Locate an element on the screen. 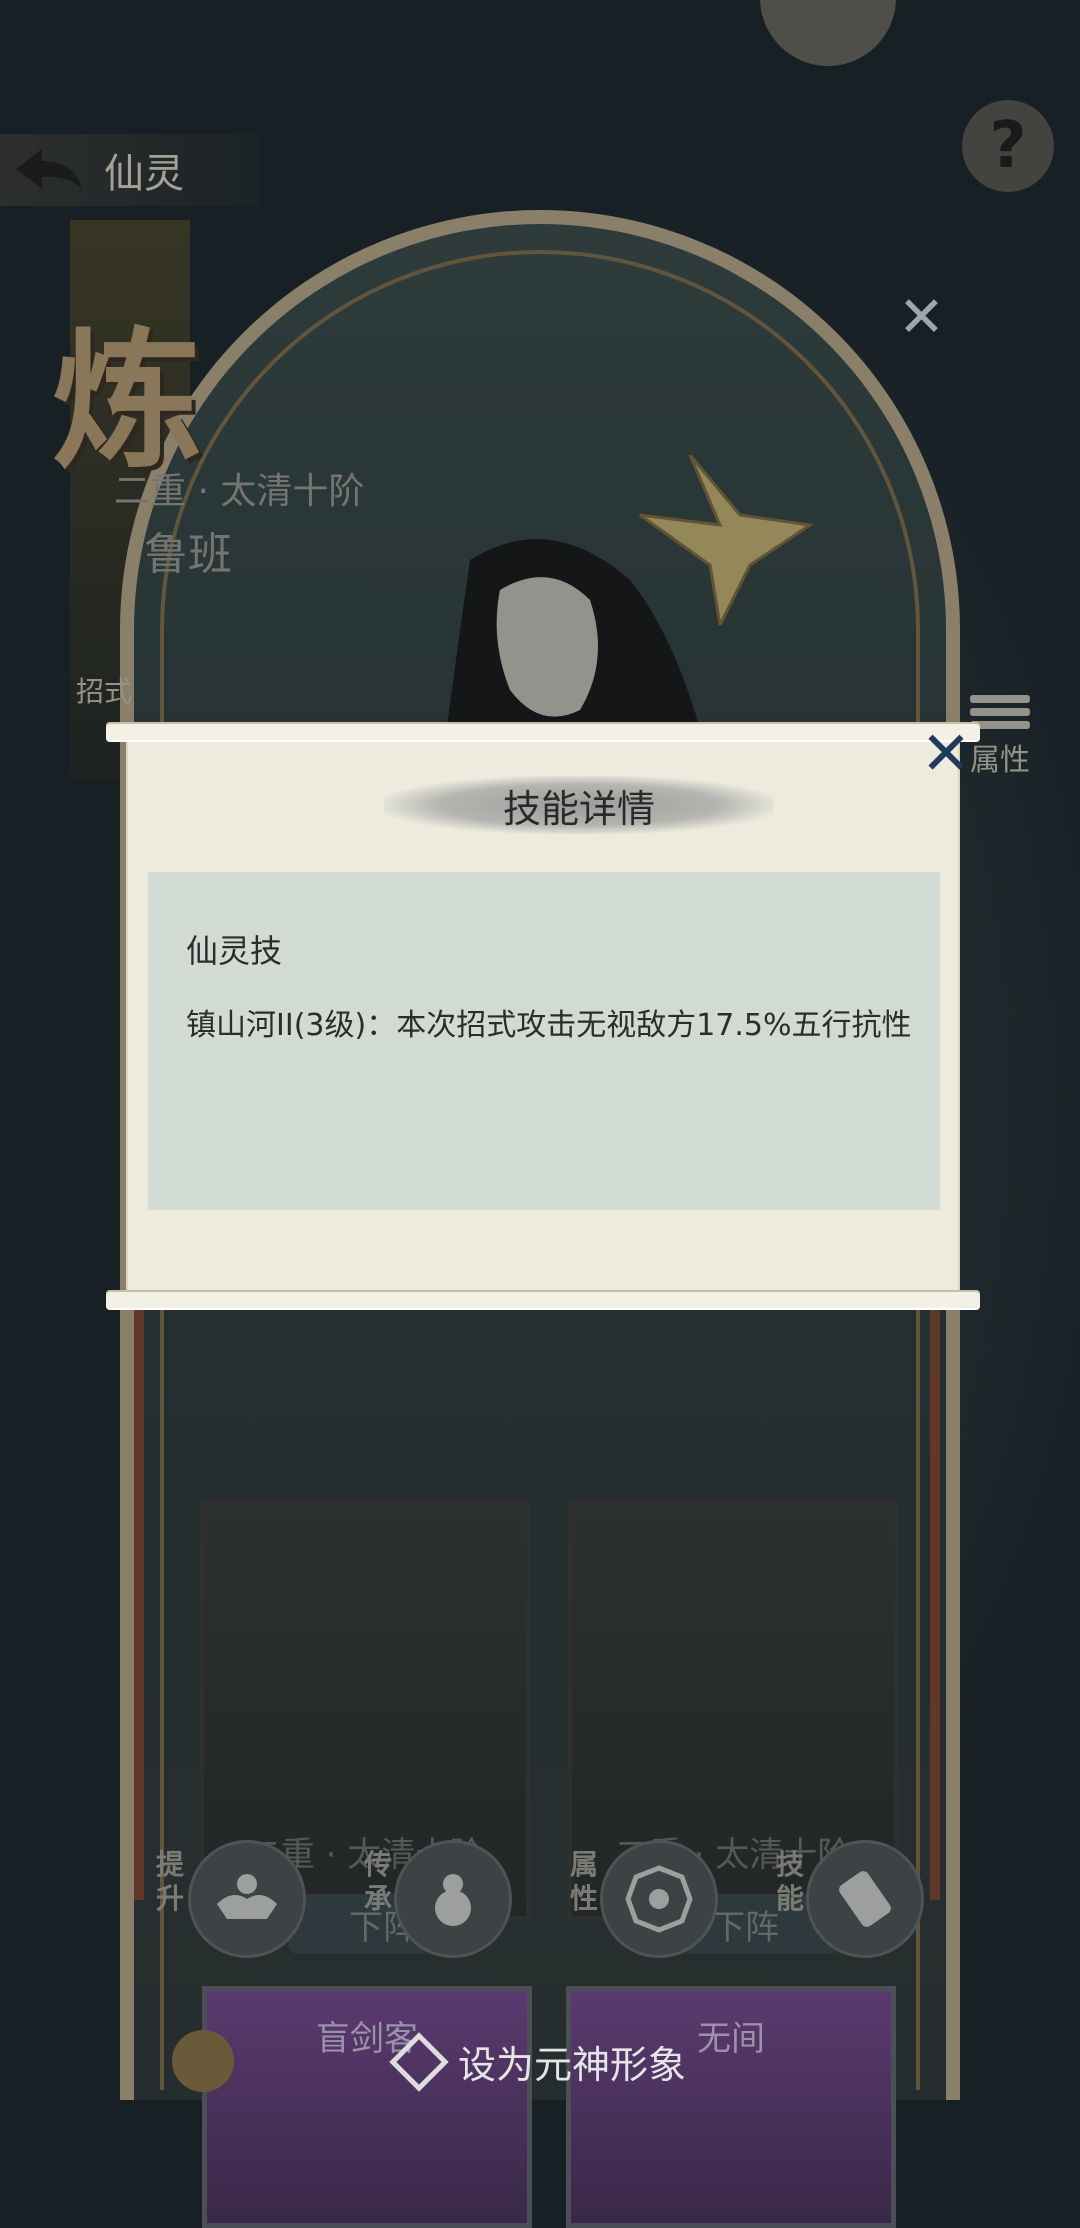 This screenshot has width=1080, height=2228. dice-icon is located at coordinates (203, 2061).